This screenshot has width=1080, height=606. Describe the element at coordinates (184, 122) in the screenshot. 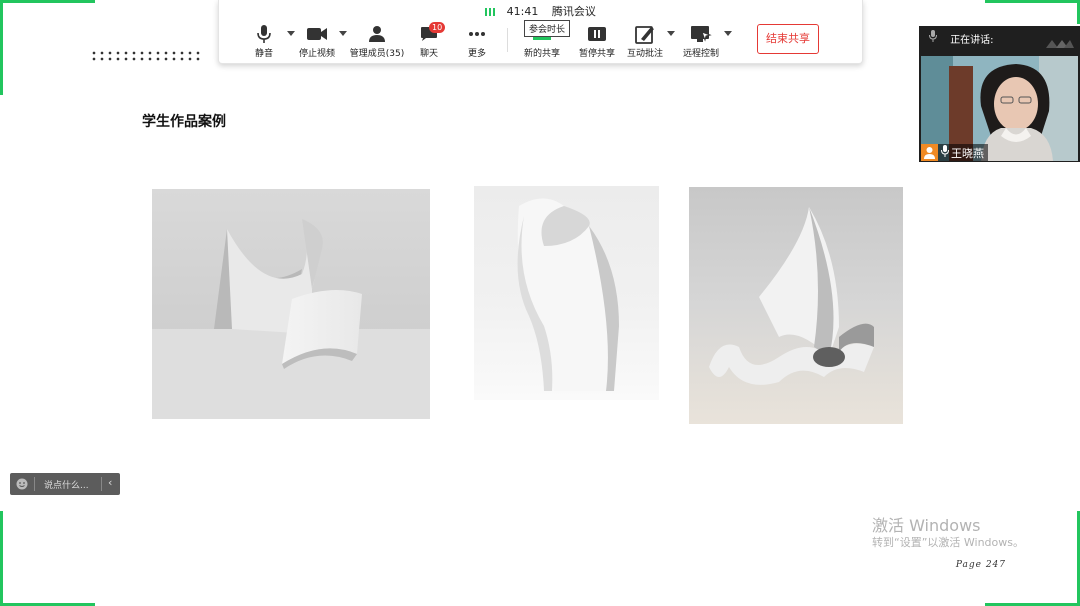

I see `slide-title: 学生作品案例` at that location.